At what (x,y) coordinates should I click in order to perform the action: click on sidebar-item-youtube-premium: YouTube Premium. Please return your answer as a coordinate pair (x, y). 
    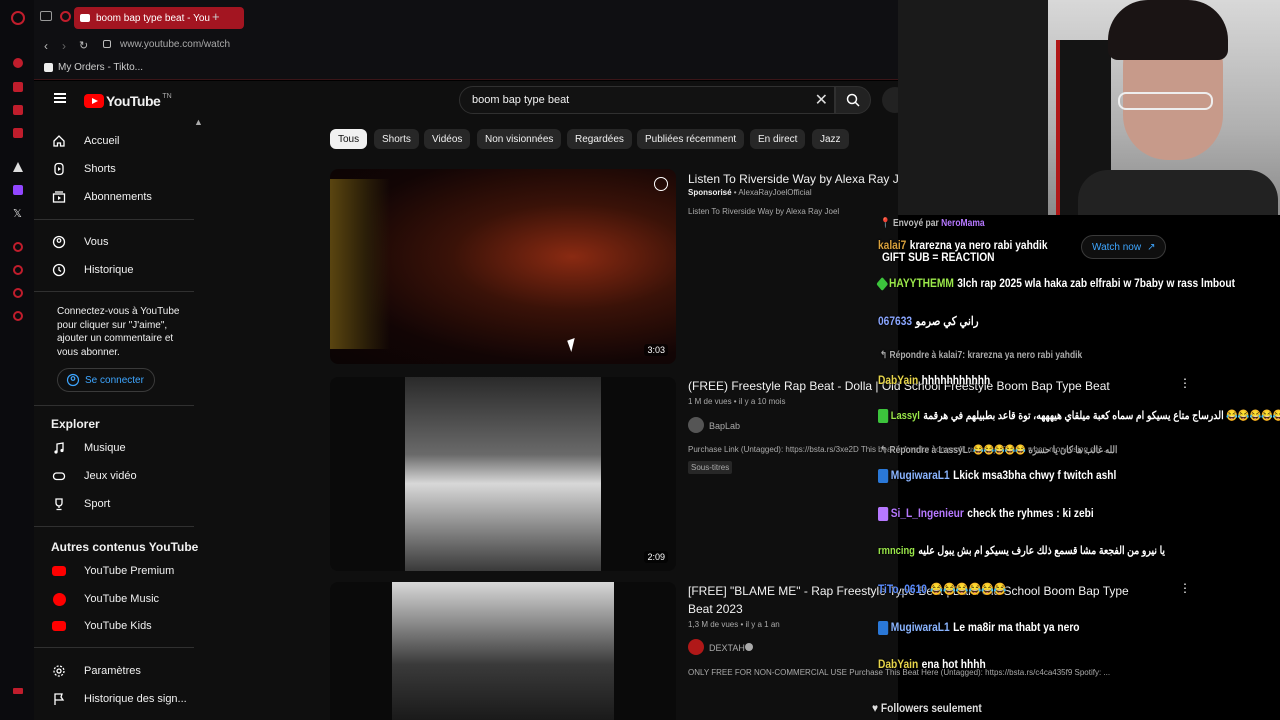
    Looking at the image, I should click on (112, 571).